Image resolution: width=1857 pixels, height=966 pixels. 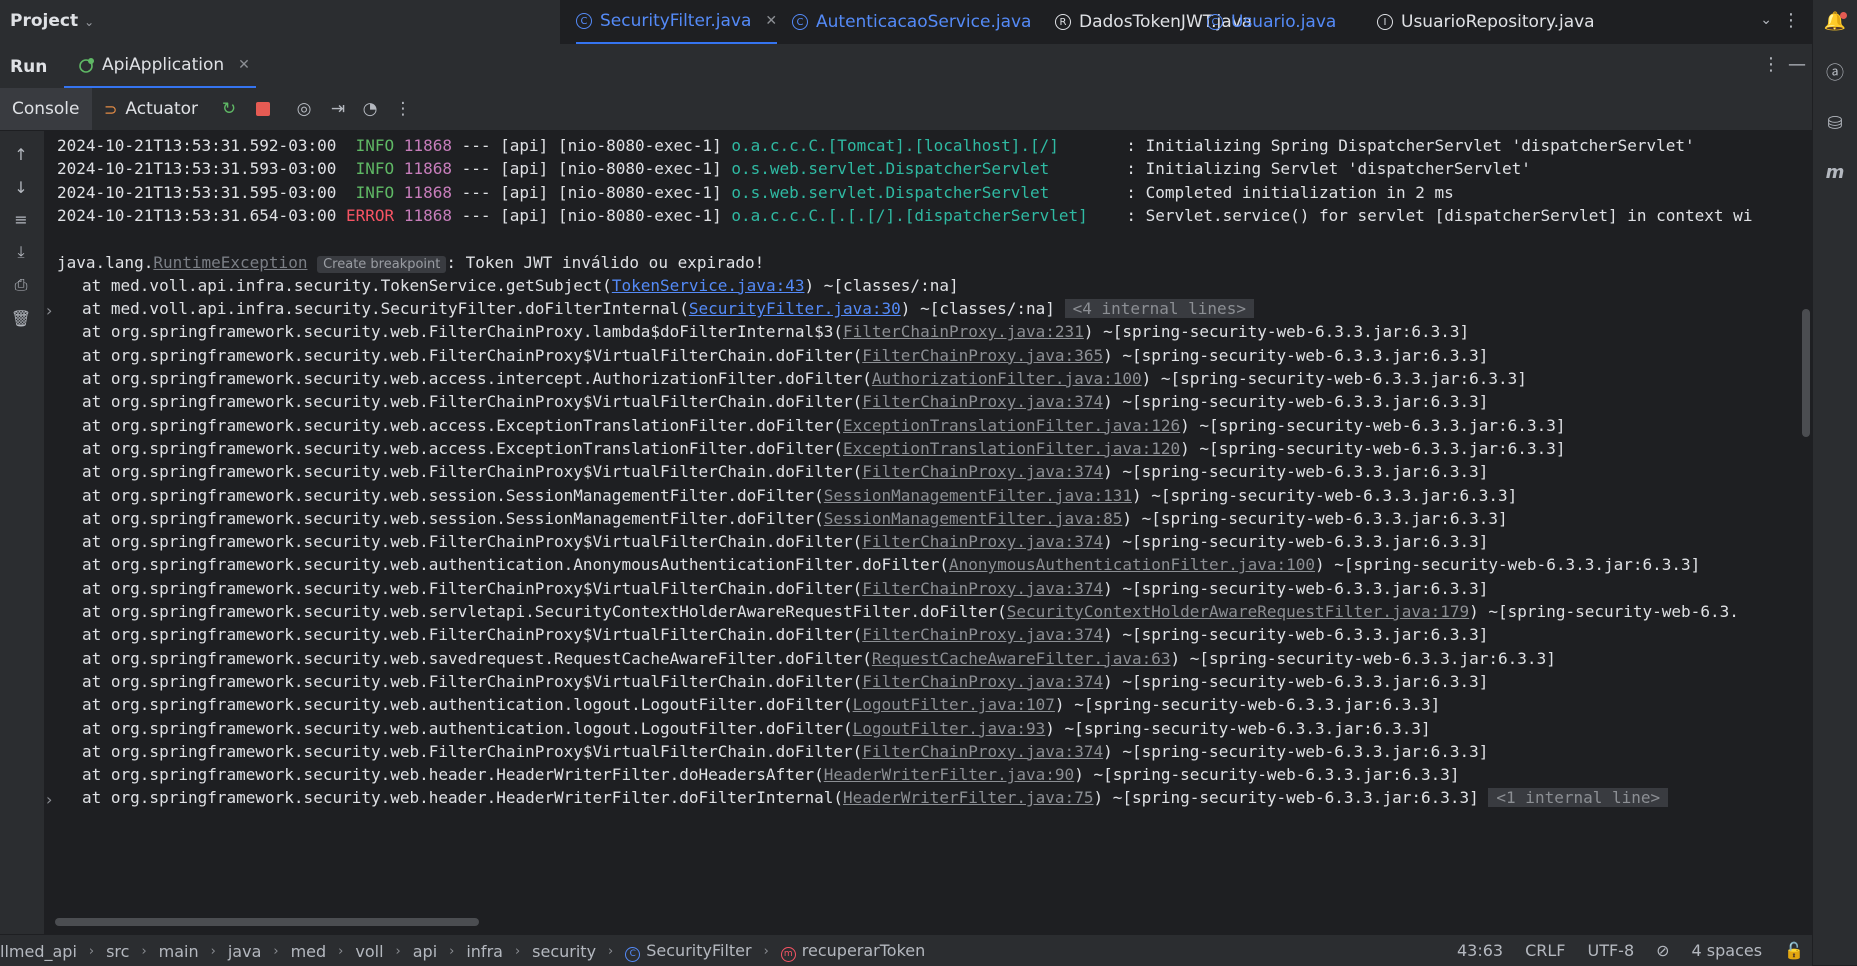 I want to click on breadcrumb-item: main, so click(x=179, y=951).